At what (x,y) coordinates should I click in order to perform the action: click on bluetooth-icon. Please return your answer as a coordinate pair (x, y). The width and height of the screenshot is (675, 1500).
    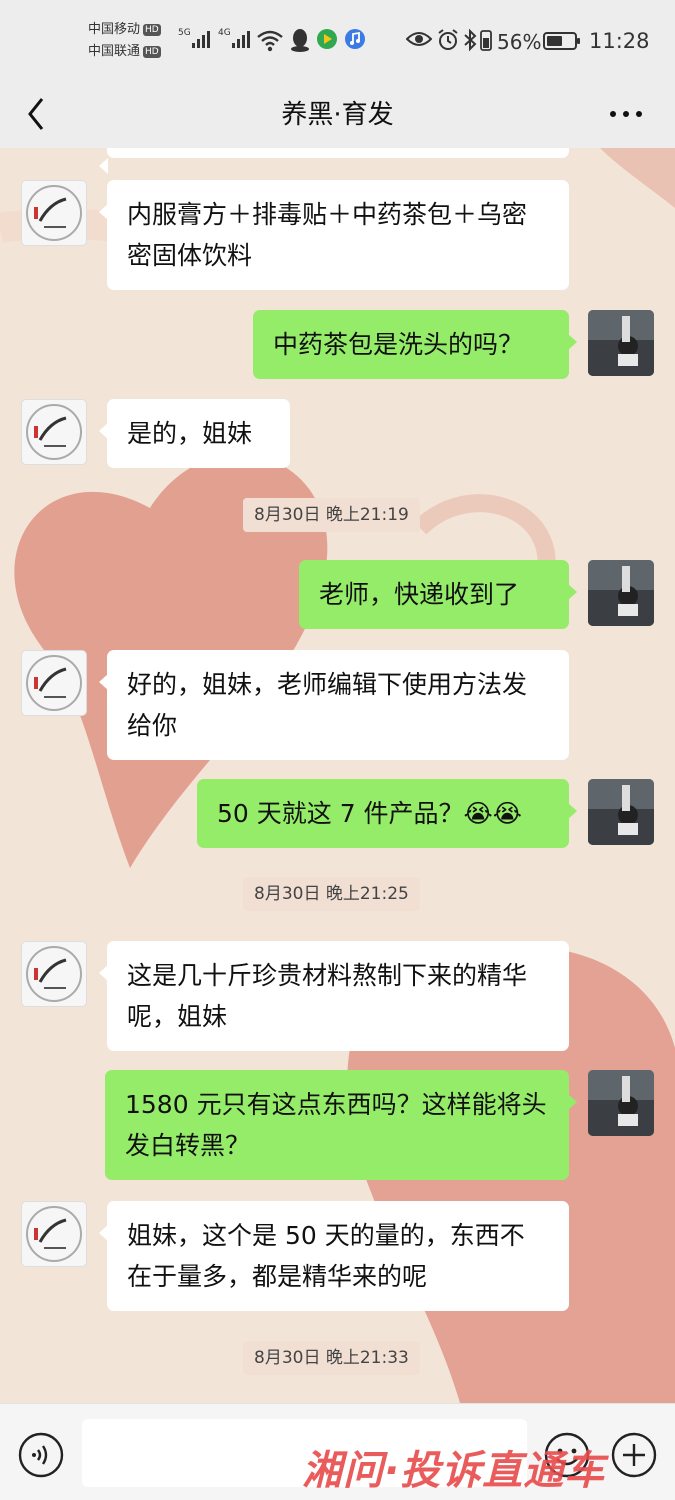
    Looking at the image, I should click on (470, 40).